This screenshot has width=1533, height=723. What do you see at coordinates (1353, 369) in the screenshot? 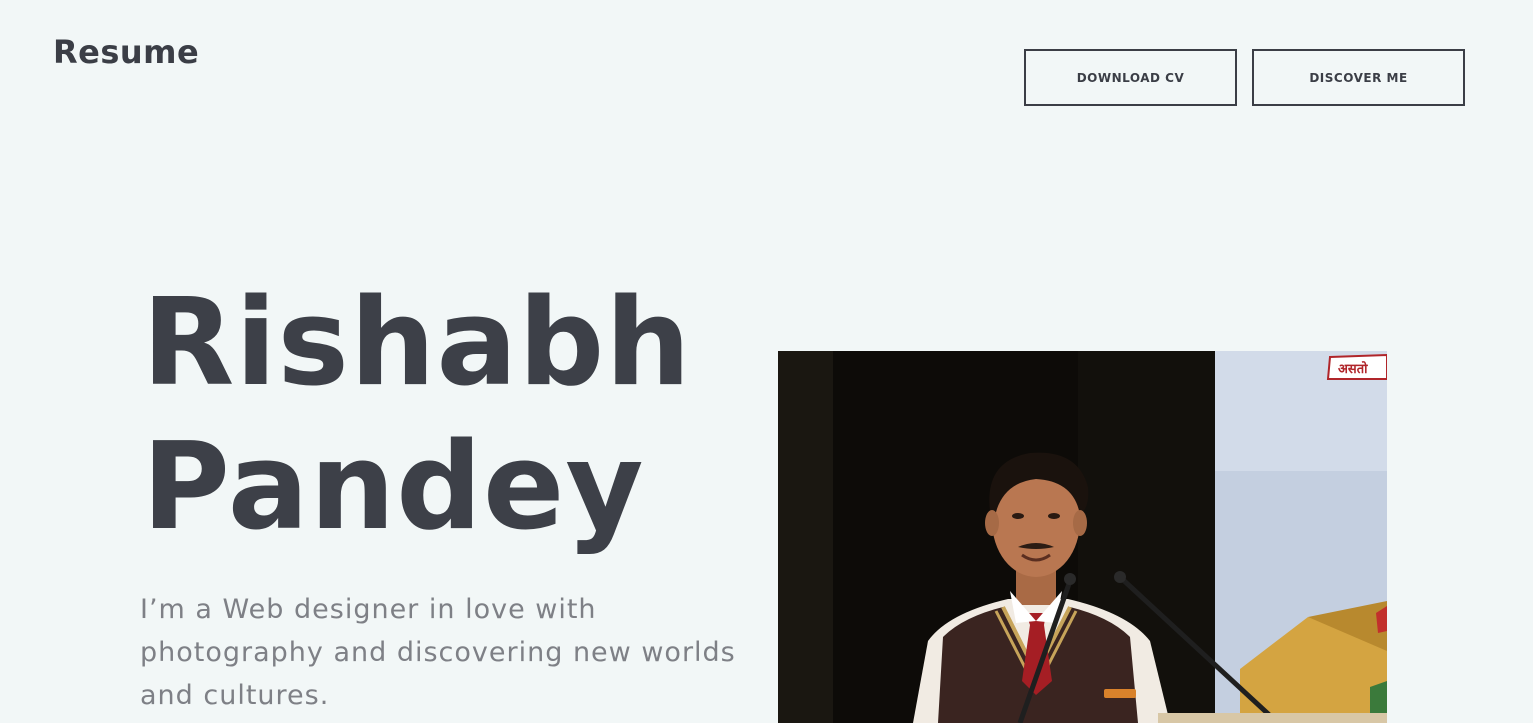
I see `banner-sign-text: असतो` at bounding box center [1353, 369].